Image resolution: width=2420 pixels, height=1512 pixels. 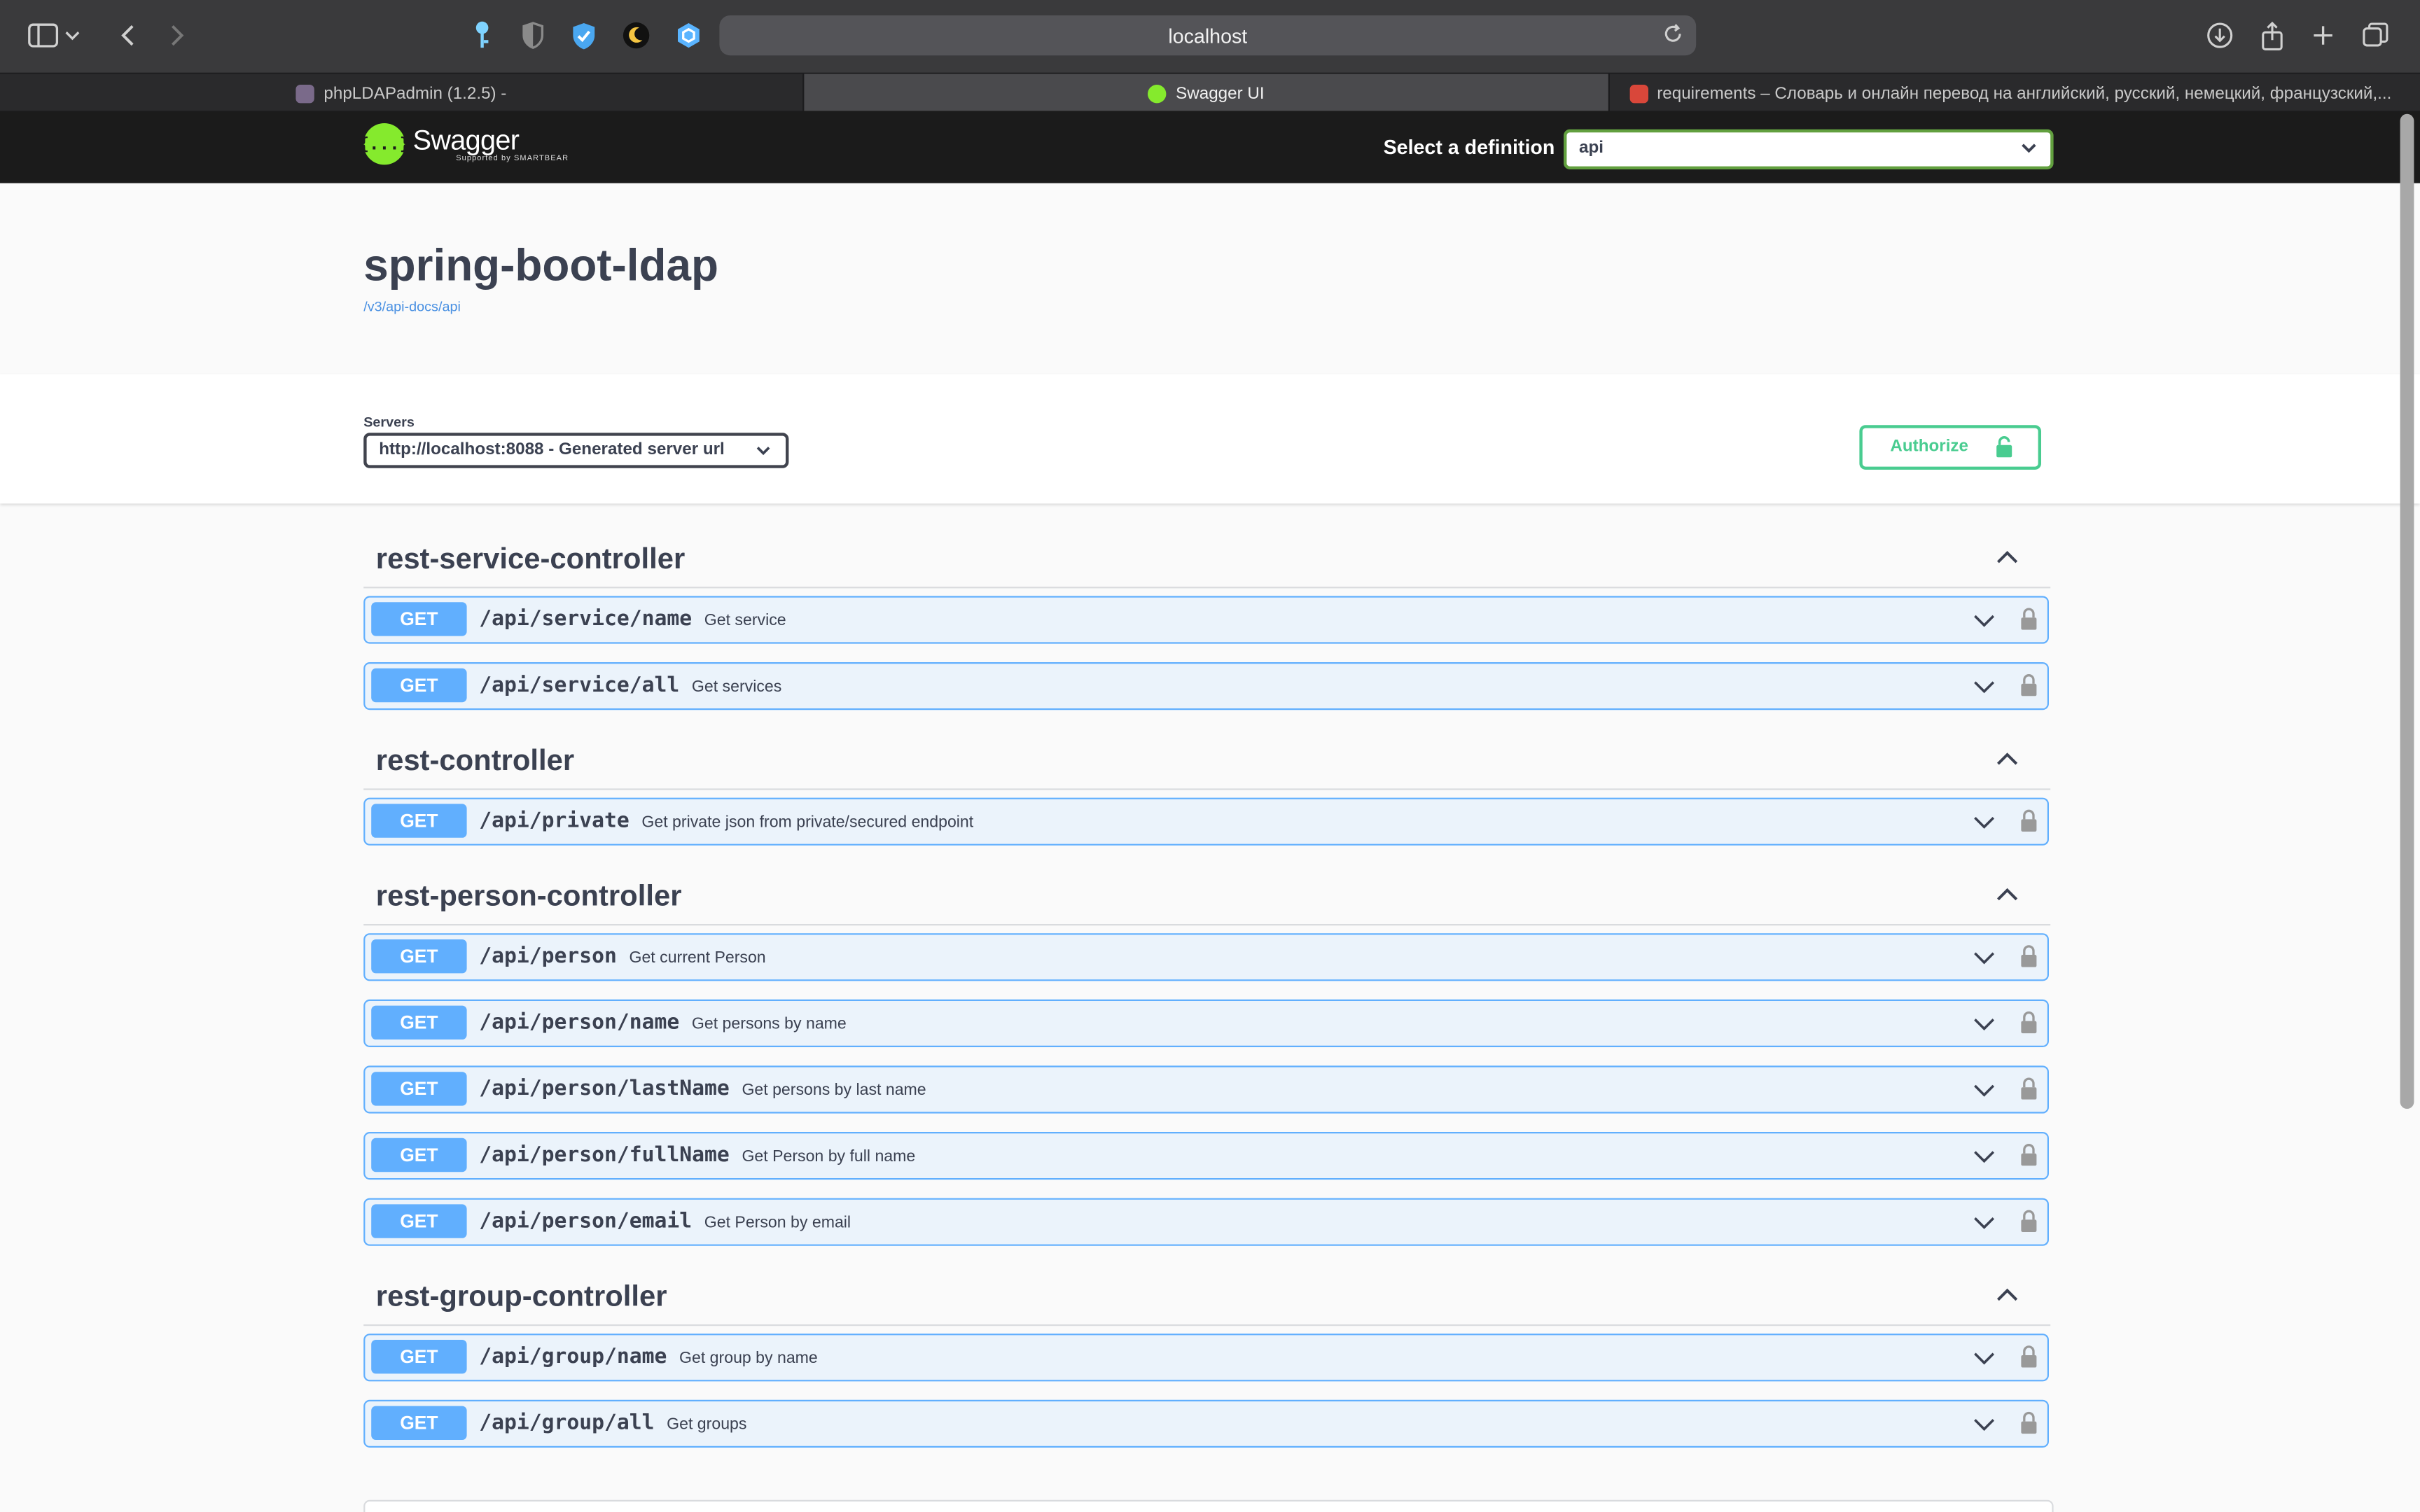 What do you see at coordinates (1639, 93) in the screenshot?
I see `dictionary-favicon-icon` at bounding box center [1639, 93].